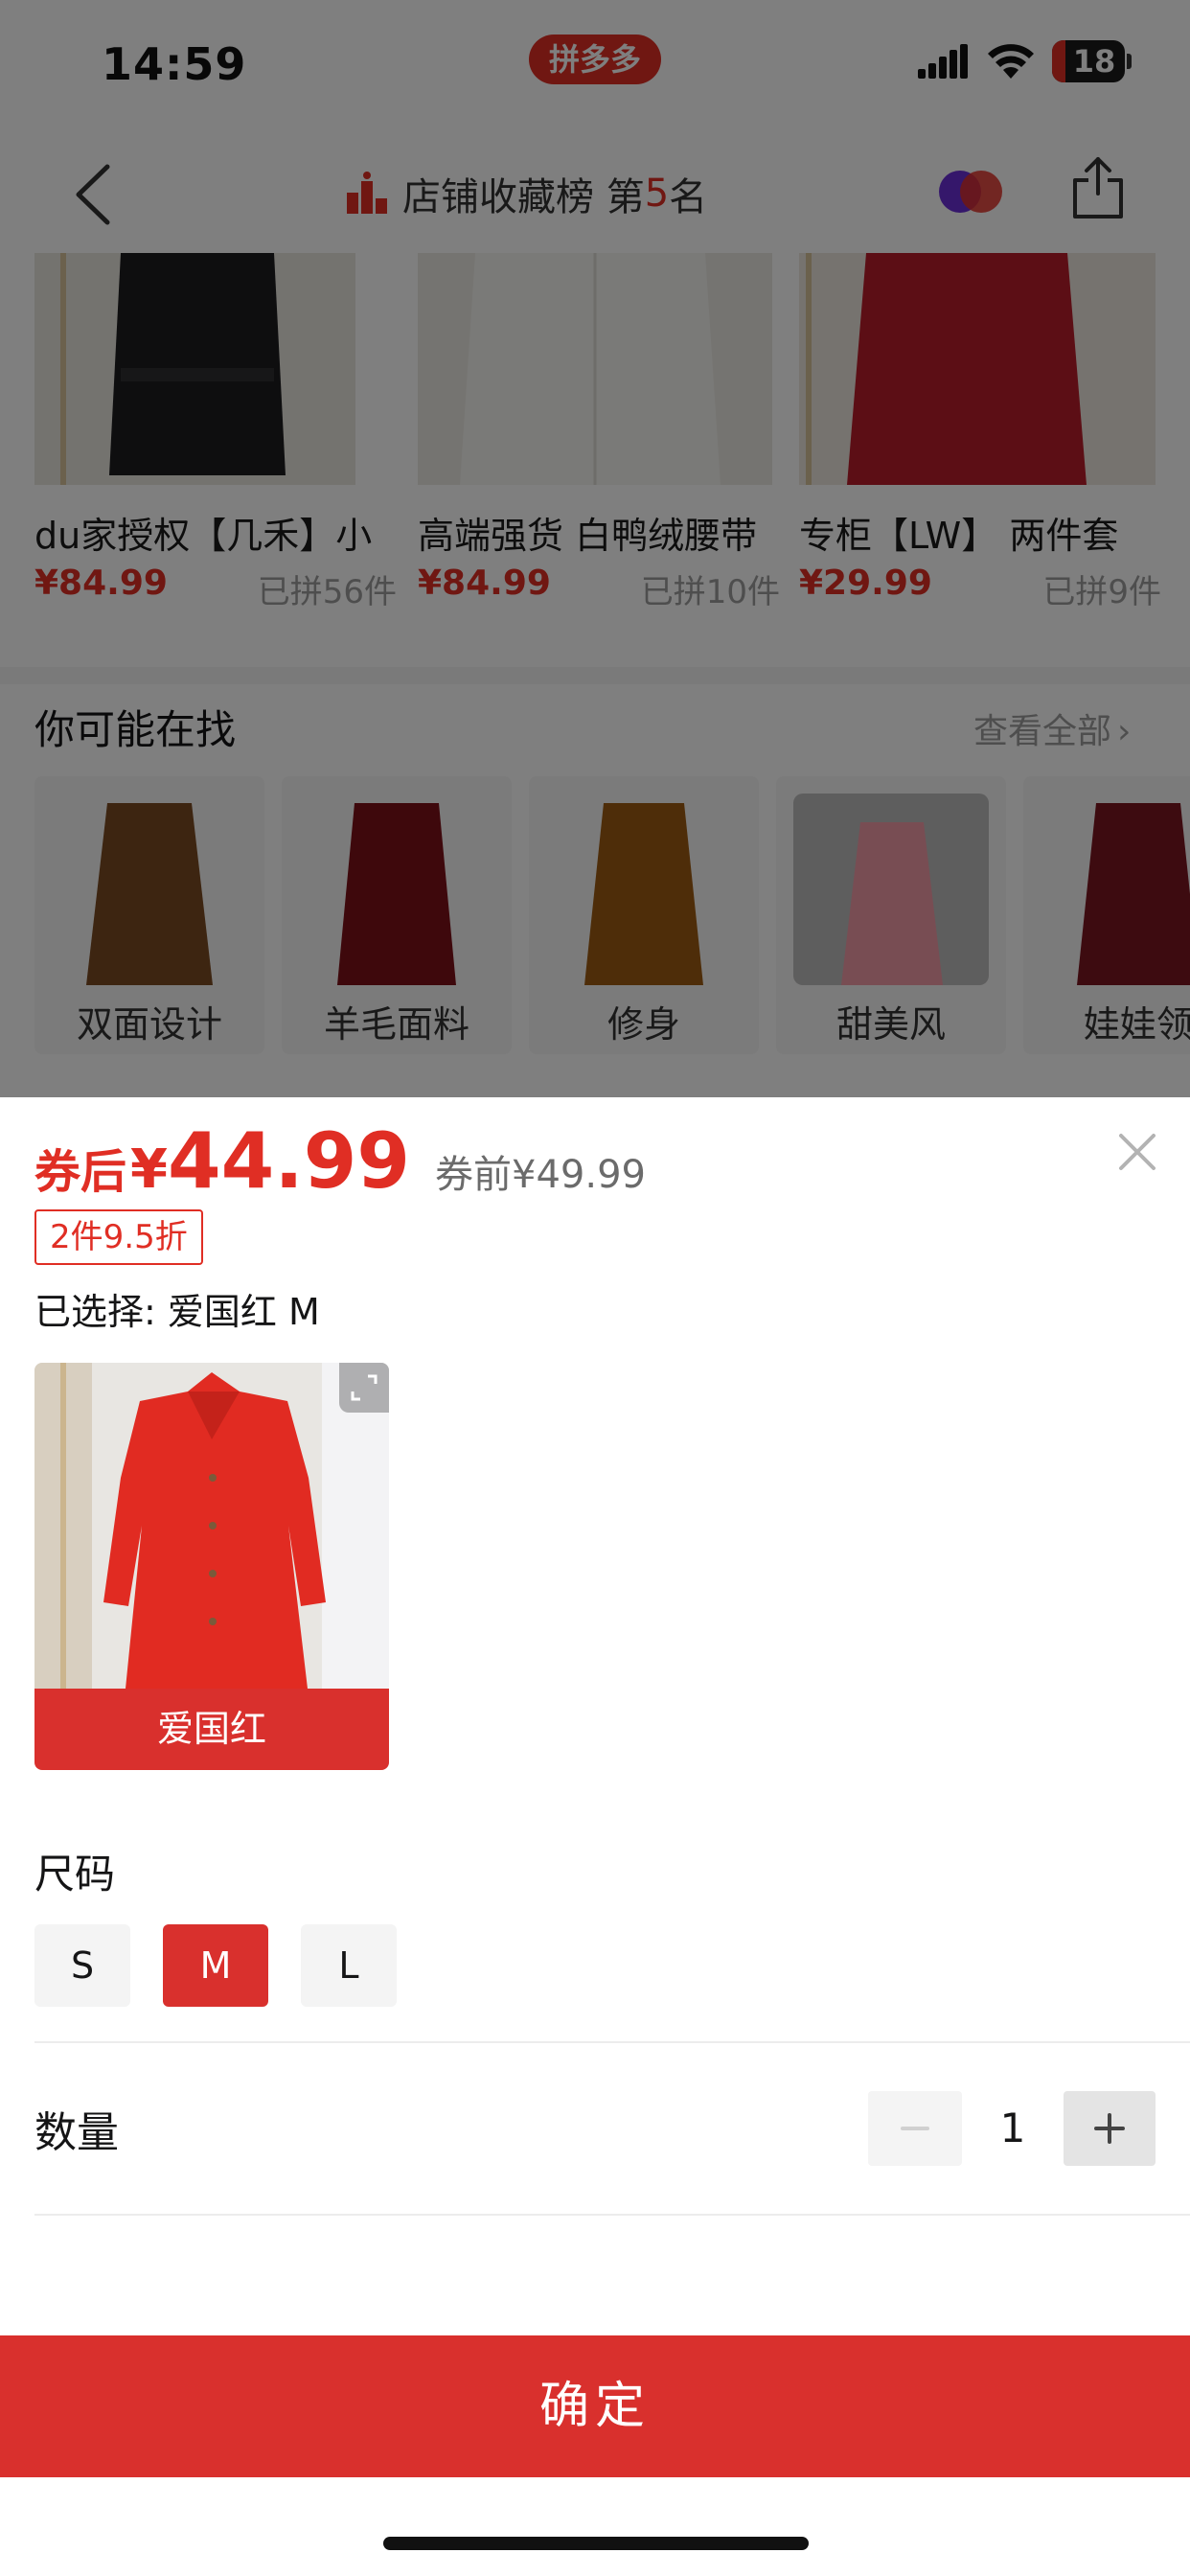 The image size is (1190, 2576). I want to click on selected-spec: 已选择: 爱国红 M, so click(177, 1312).